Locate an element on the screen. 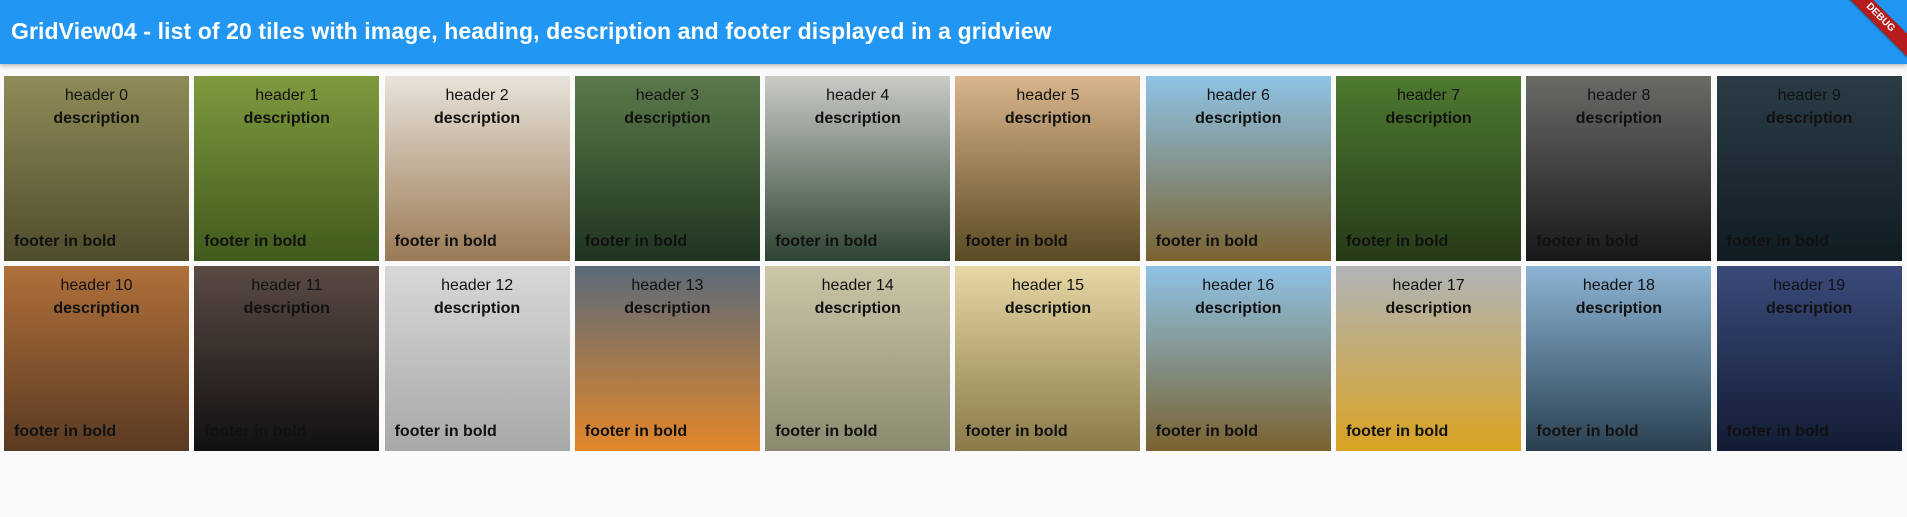 This screenshot has height=517, width=1907. grid-tile: header 15 description footer in bold is located at coordinates (1048, 358).